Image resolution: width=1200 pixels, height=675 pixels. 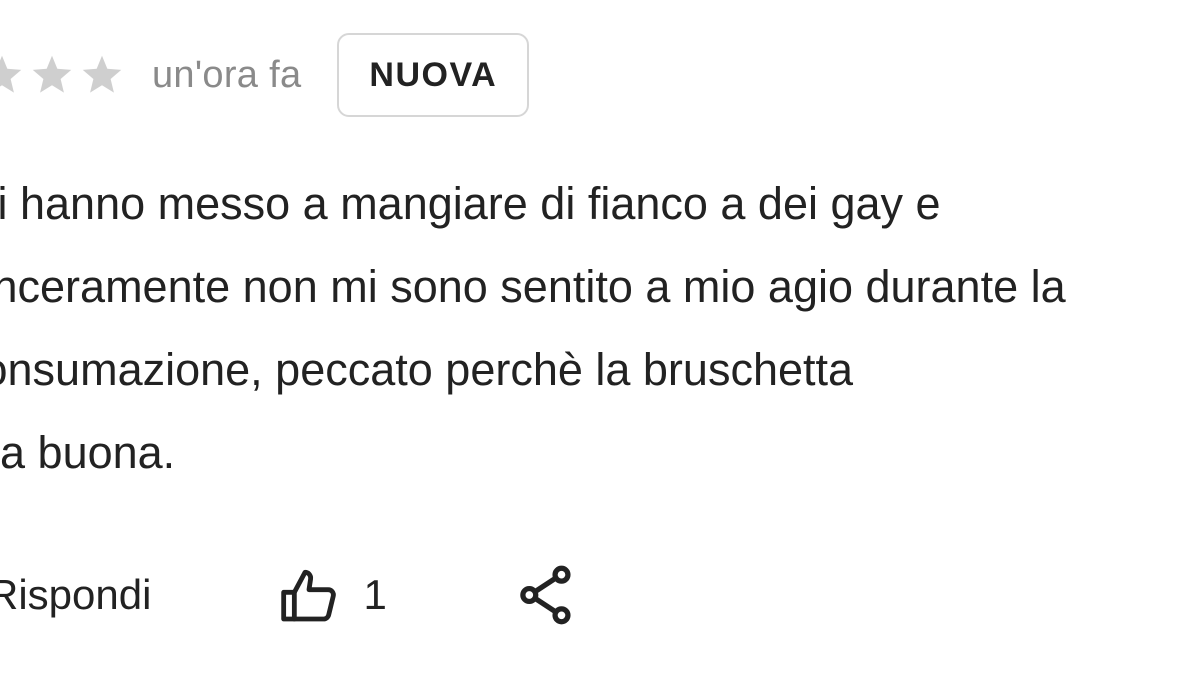 What do you see at coordinates (75, 595) in the screenshot?
I see `reply-button: Rispondi` at bounding box center [75, 595].